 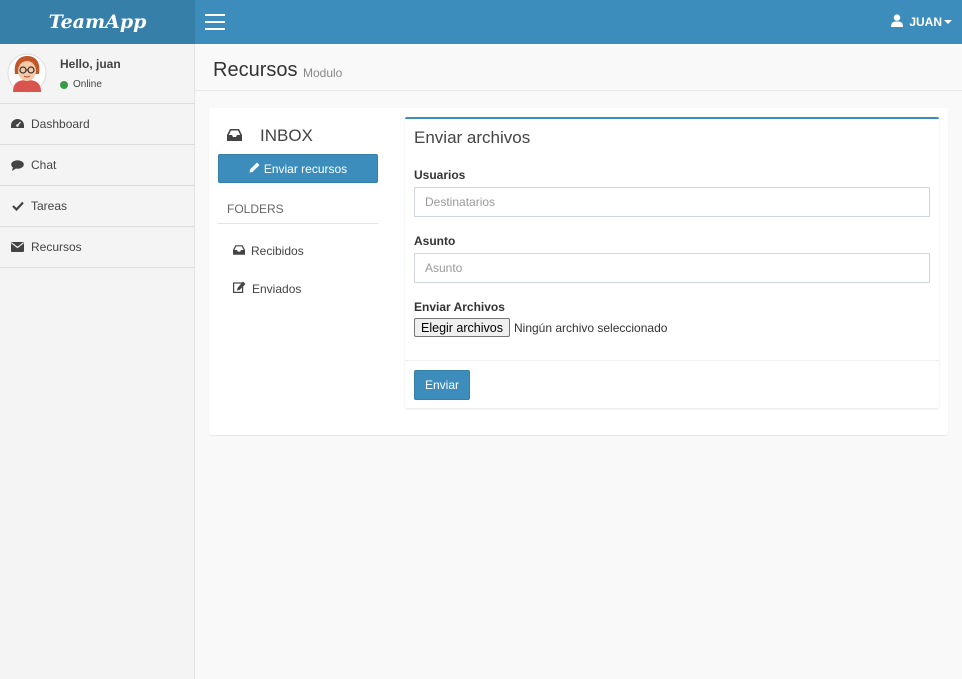 I want to click on avatar, so click(x=27, y=73).